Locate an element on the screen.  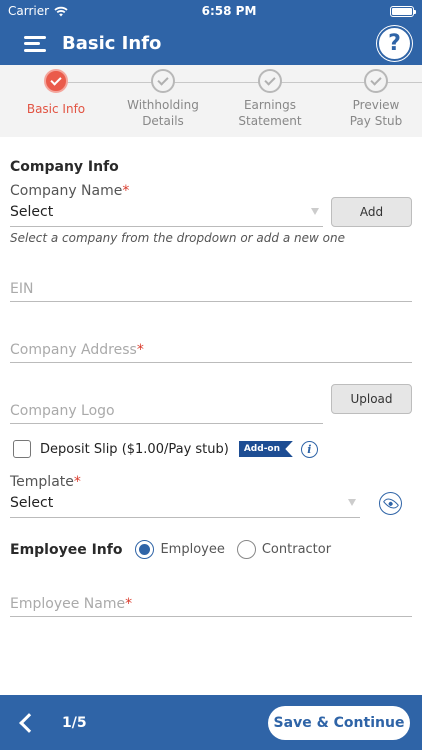
back-chevron-icon is located at coordinates (29, 722).